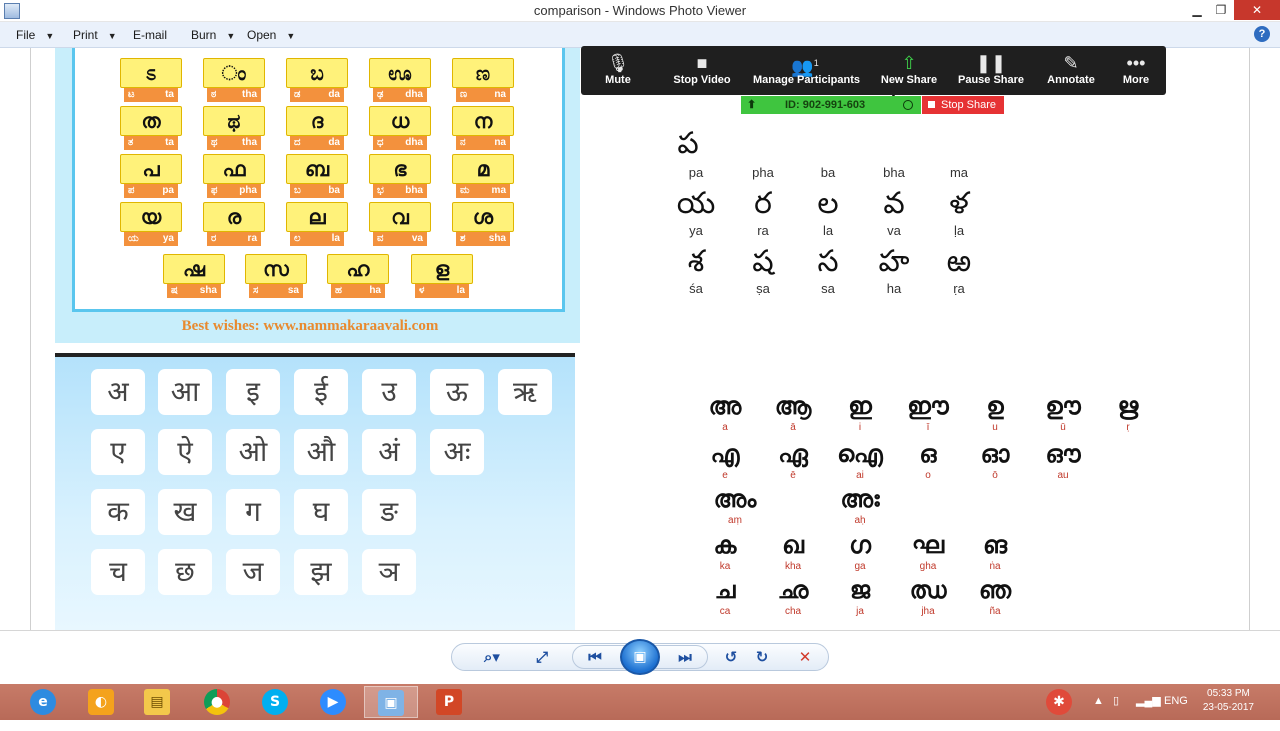 The width and height of the screenshot is (1280, 731). Describe the element at coordinates (825, 105) in the screenshot. I see `meeting-id: ID: 902-991-603` at that location.